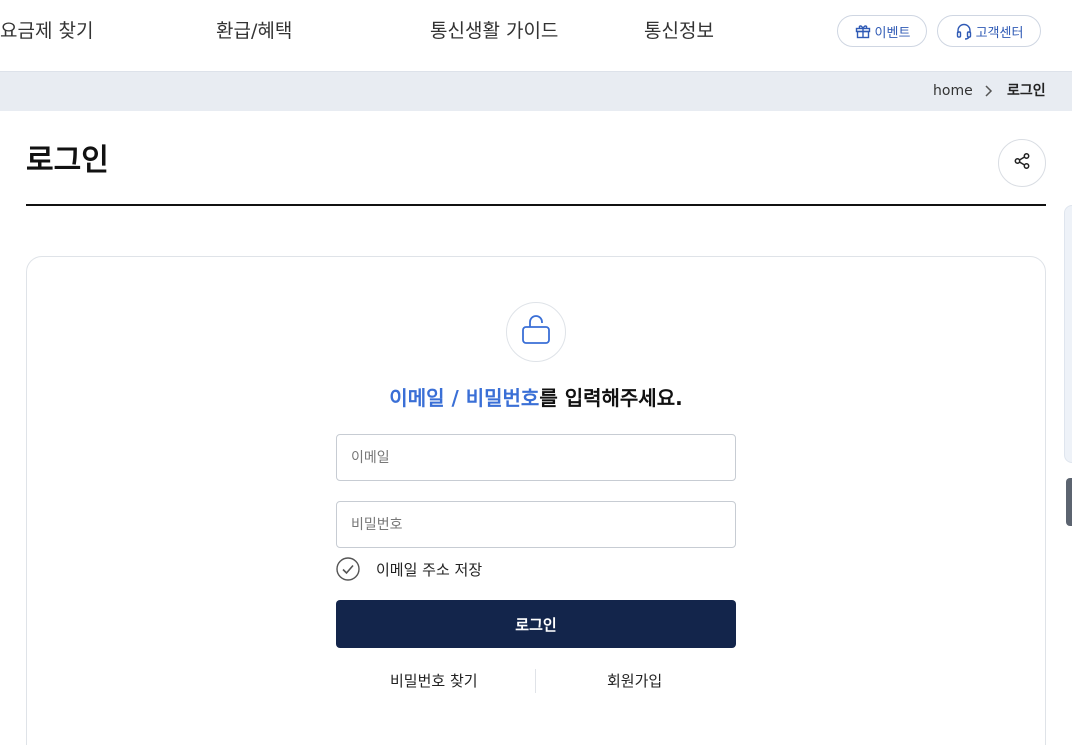  I want to click on nav-item-telecom-info: 통신정보, so click(679, 31).